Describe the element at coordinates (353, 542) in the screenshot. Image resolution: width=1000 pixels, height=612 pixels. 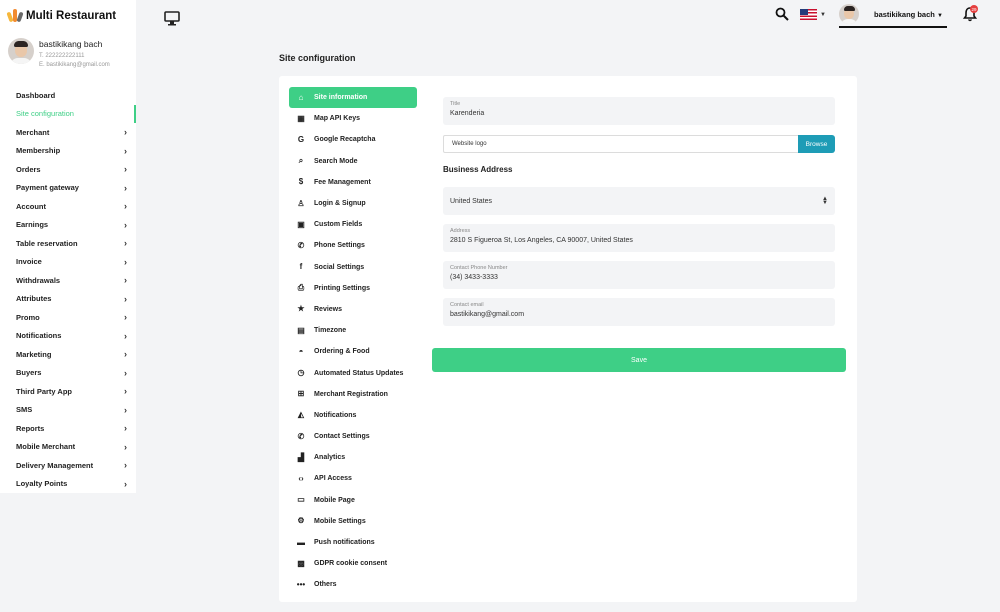
I see `settings-nav-item-push-notifications: ▬ Push notifications` at that location.